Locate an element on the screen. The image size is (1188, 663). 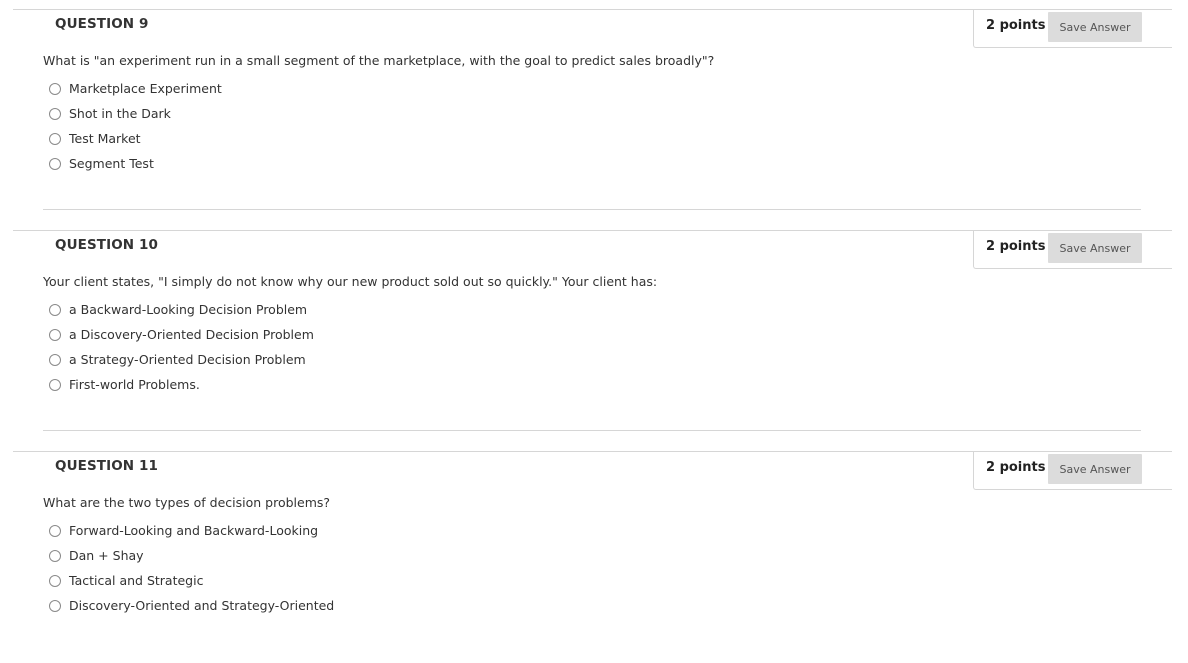
answer-option: a Backward-Looking Decision Problem is located at coordinates (181, 309).